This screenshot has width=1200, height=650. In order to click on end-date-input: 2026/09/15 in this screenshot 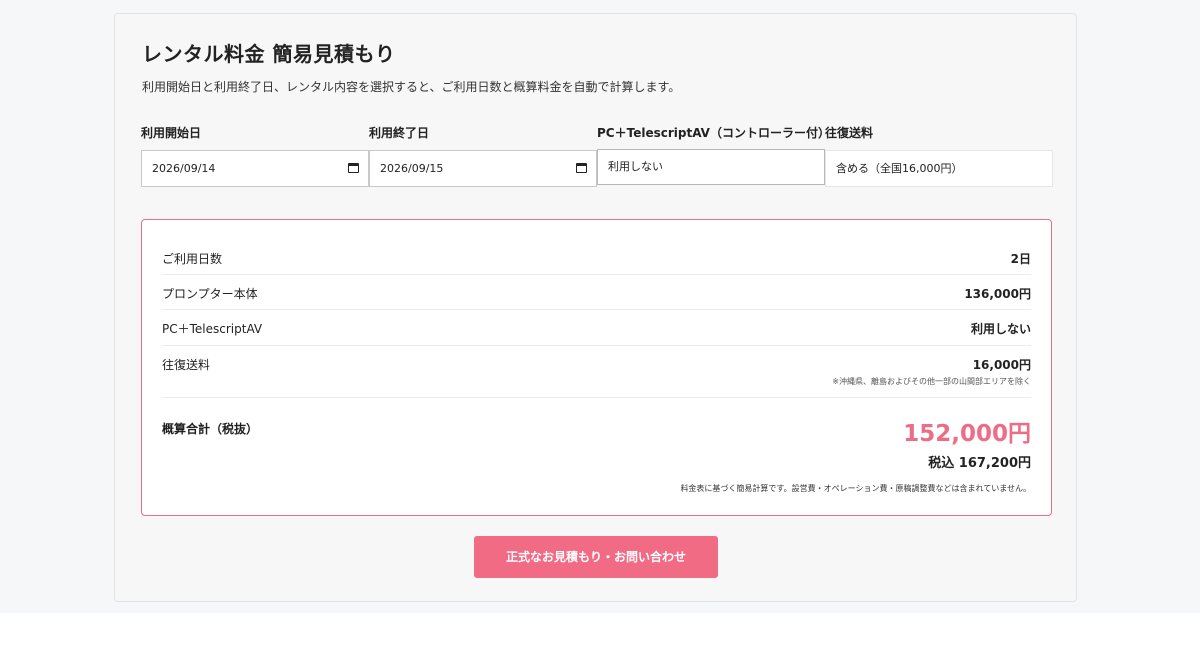, I will do `click(483, 168)`.